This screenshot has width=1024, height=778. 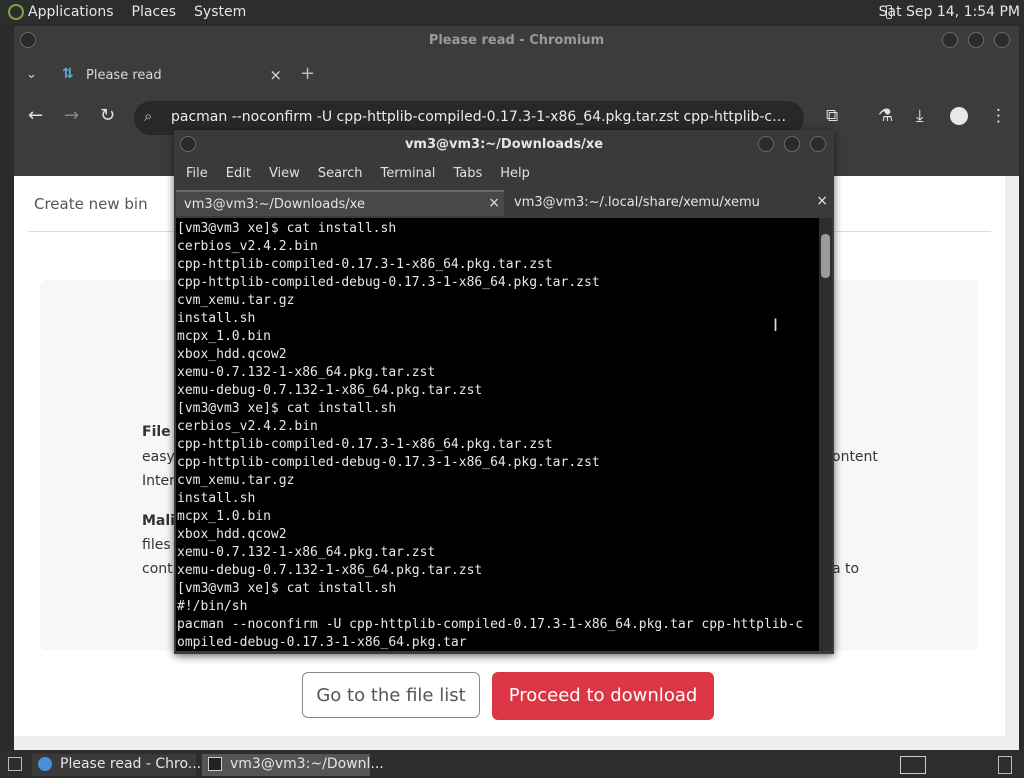 What do you see at coordinates (855, 457) in the screenshot?
I see `page-text: ontent` at bounding box center [855, 457].